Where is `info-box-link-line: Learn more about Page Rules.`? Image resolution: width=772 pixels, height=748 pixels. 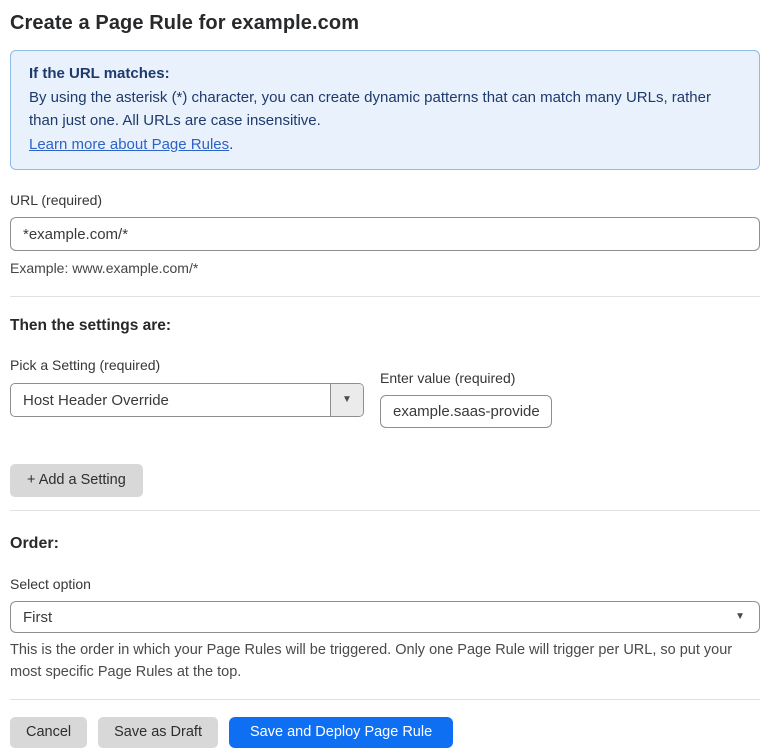
info-box-link-line: Learn more about Page Rules. is located at coordinates (385, 145).